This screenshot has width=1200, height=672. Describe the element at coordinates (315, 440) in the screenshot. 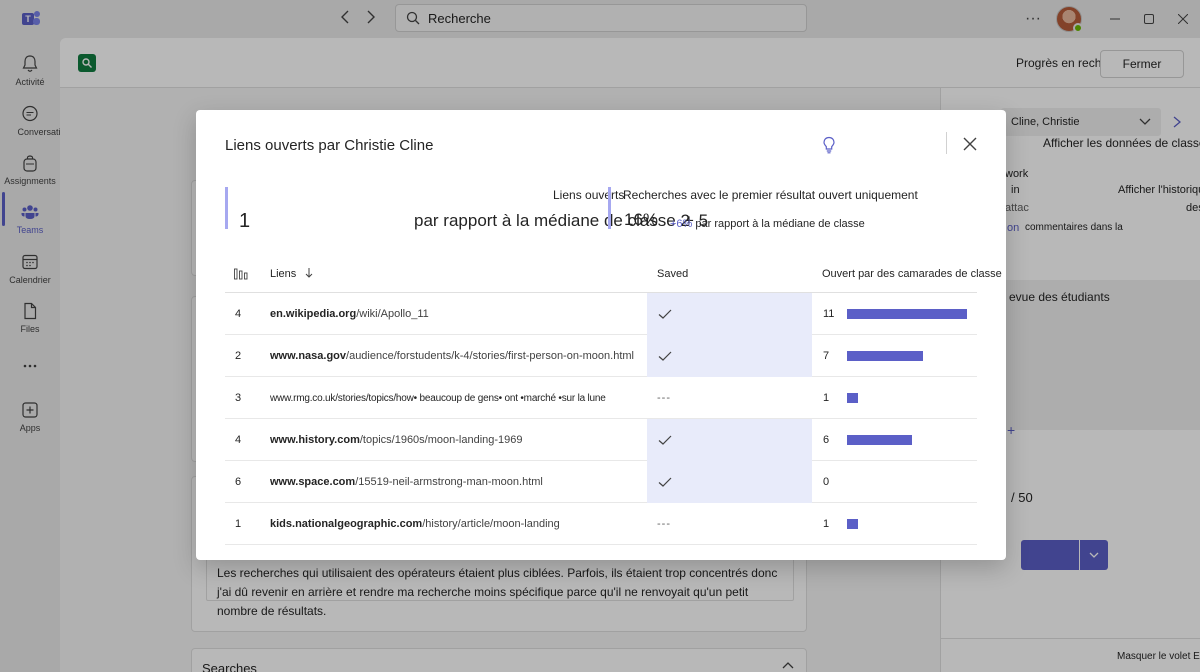

I see `link-domain: www.history.com` at that location.